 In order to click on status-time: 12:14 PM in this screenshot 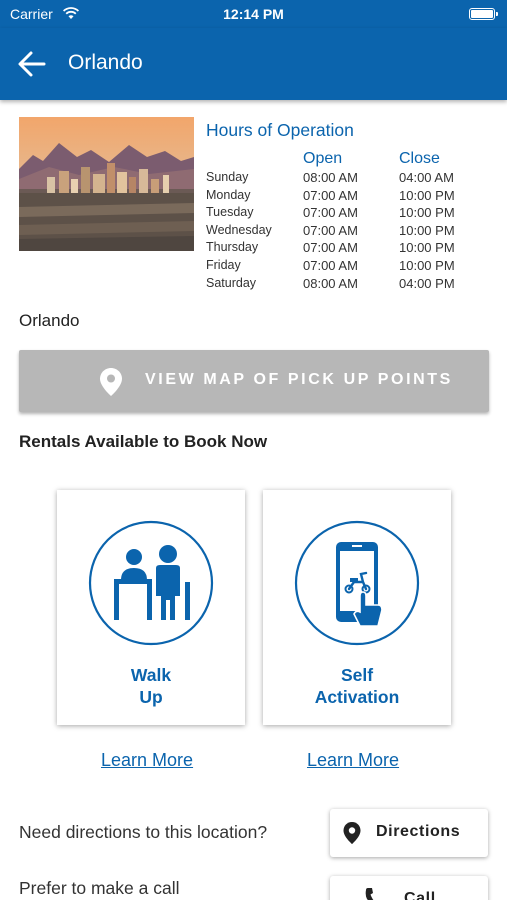, I will do `click(253, 14)`.